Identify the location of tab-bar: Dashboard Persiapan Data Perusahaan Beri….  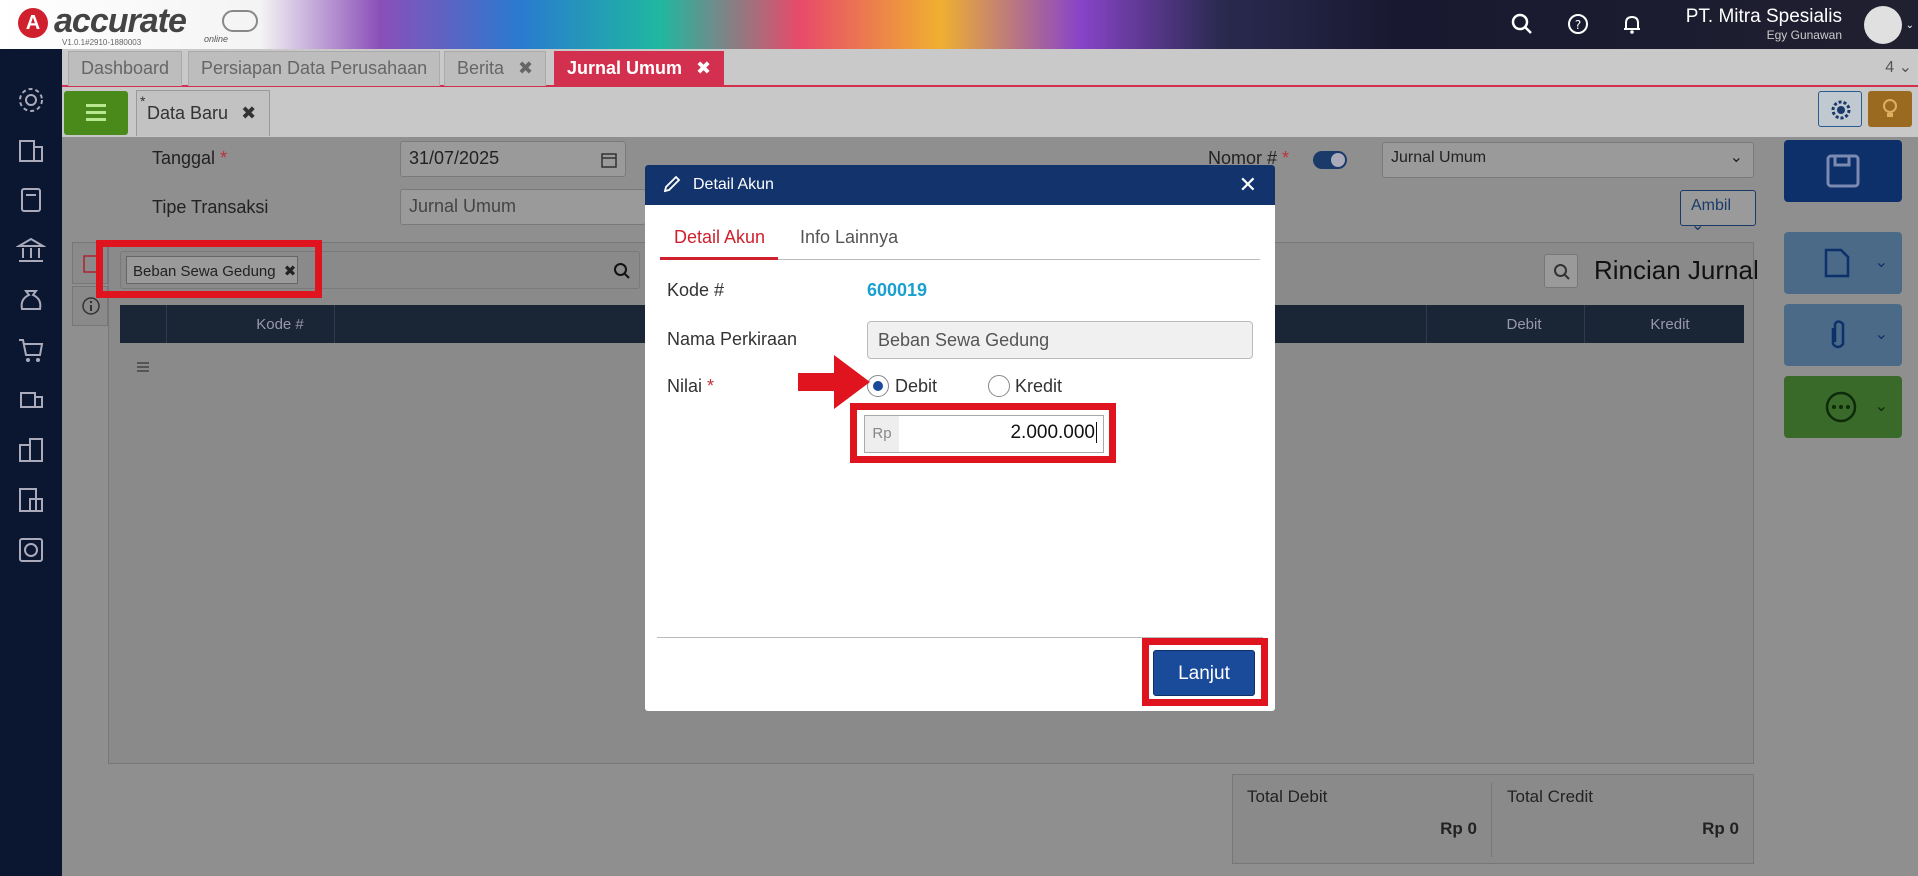
(990, 68).